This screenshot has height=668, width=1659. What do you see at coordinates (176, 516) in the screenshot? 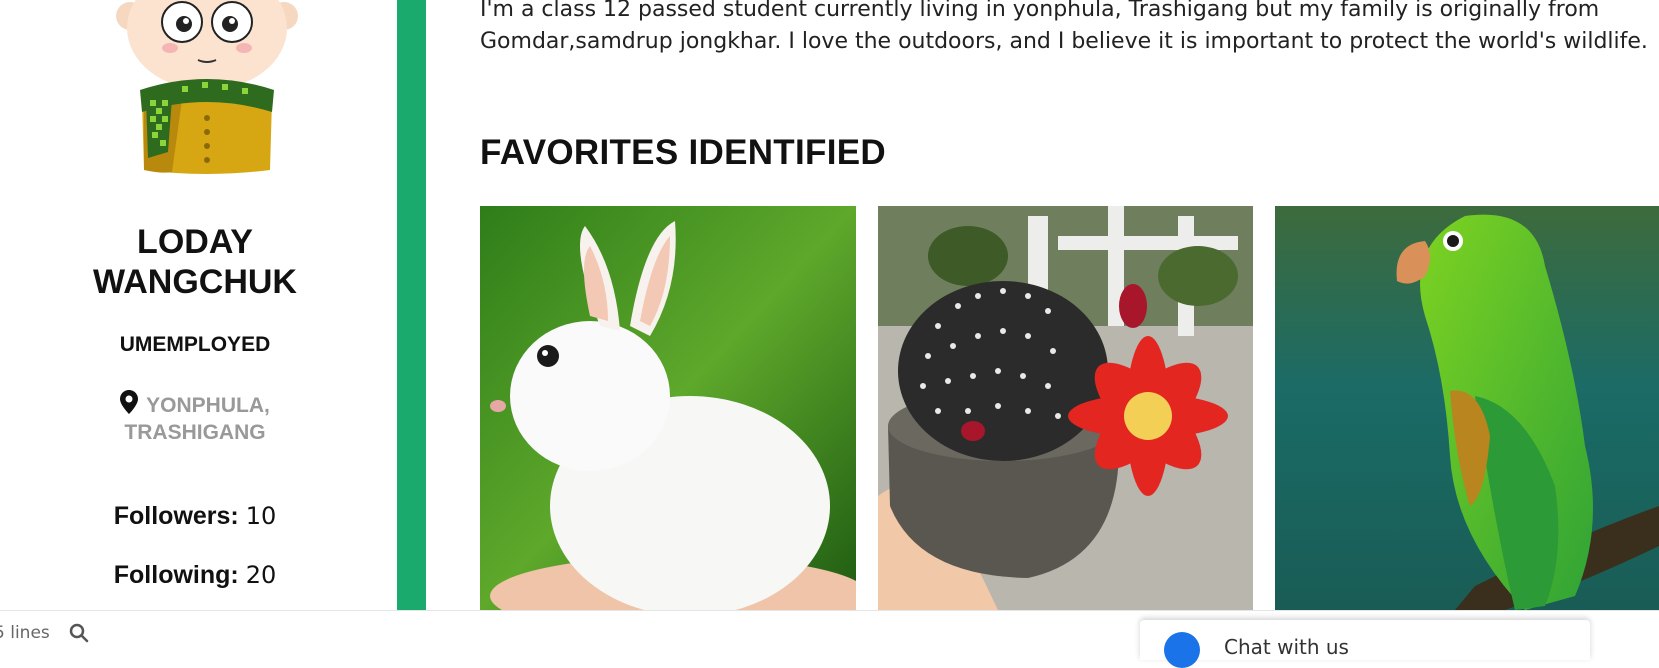
I see `followers-label: Followers:` at bounding box center [176, 516].